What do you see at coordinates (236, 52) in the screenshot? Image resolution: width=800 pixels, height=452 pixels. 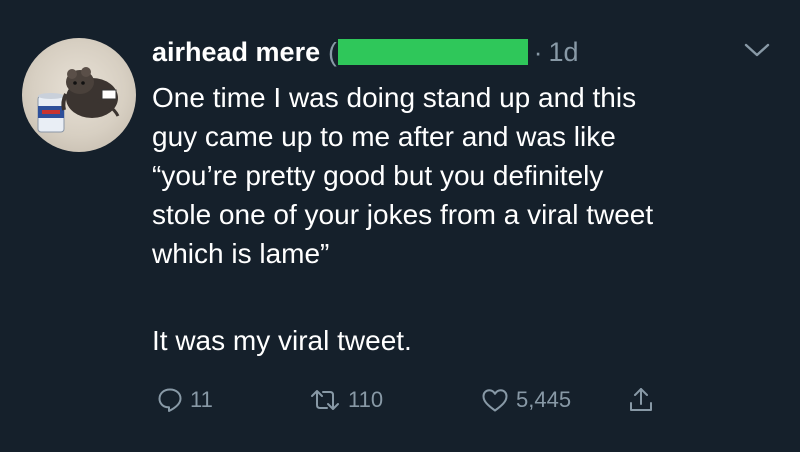 I see `author-name: airhead mere` at bounding box center [236, 52].